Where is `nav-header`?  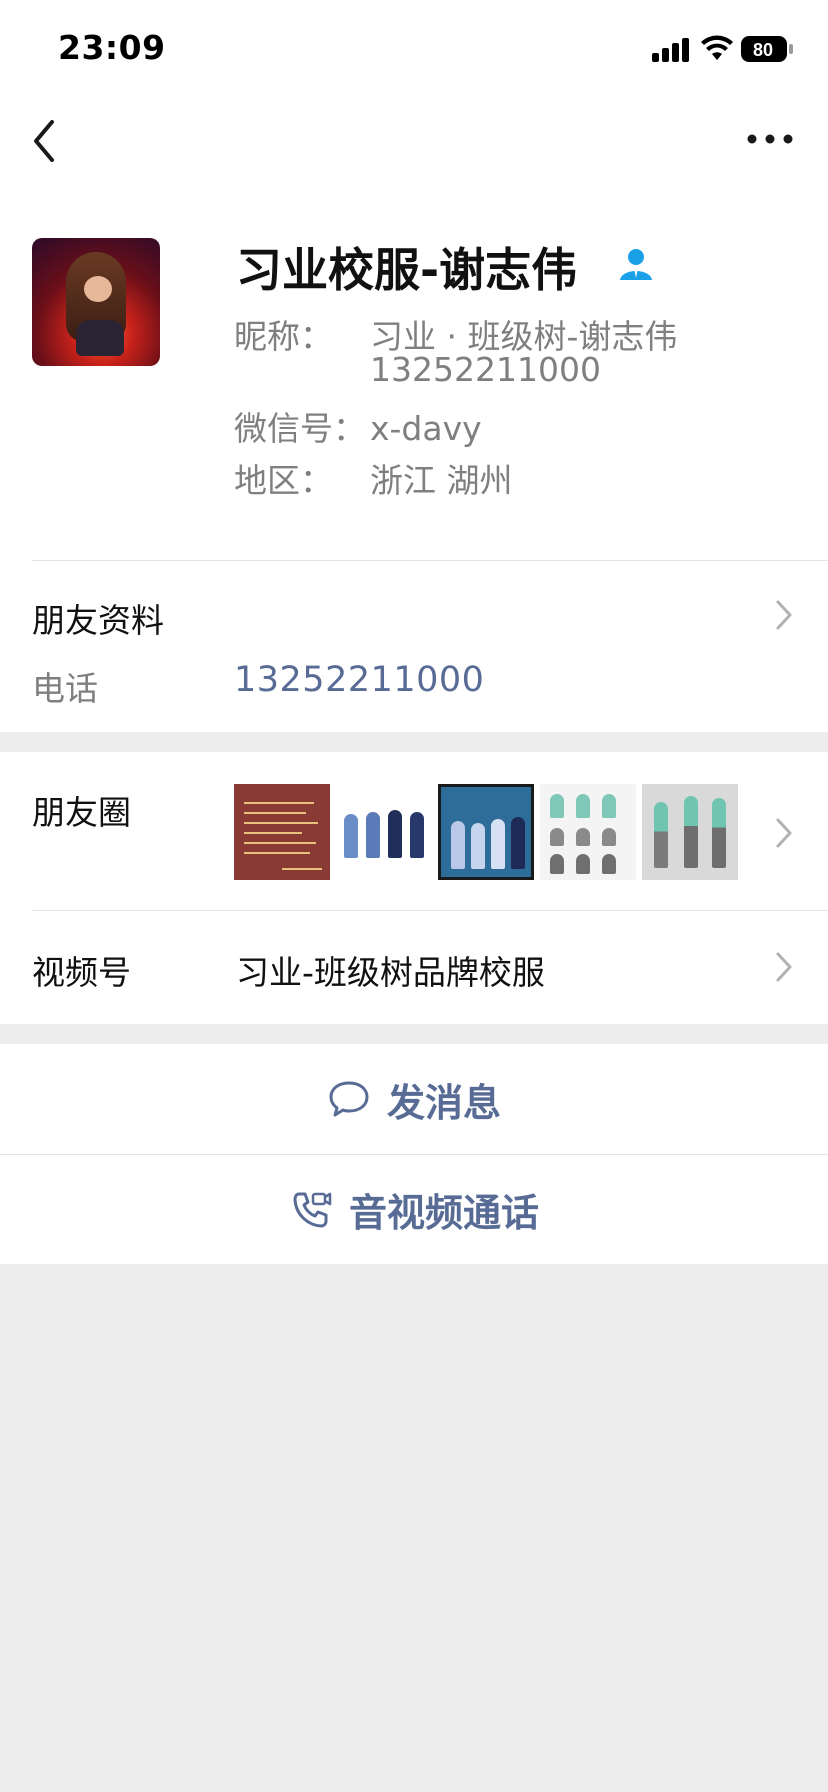
nav-header is located at coordinates (414, 144).